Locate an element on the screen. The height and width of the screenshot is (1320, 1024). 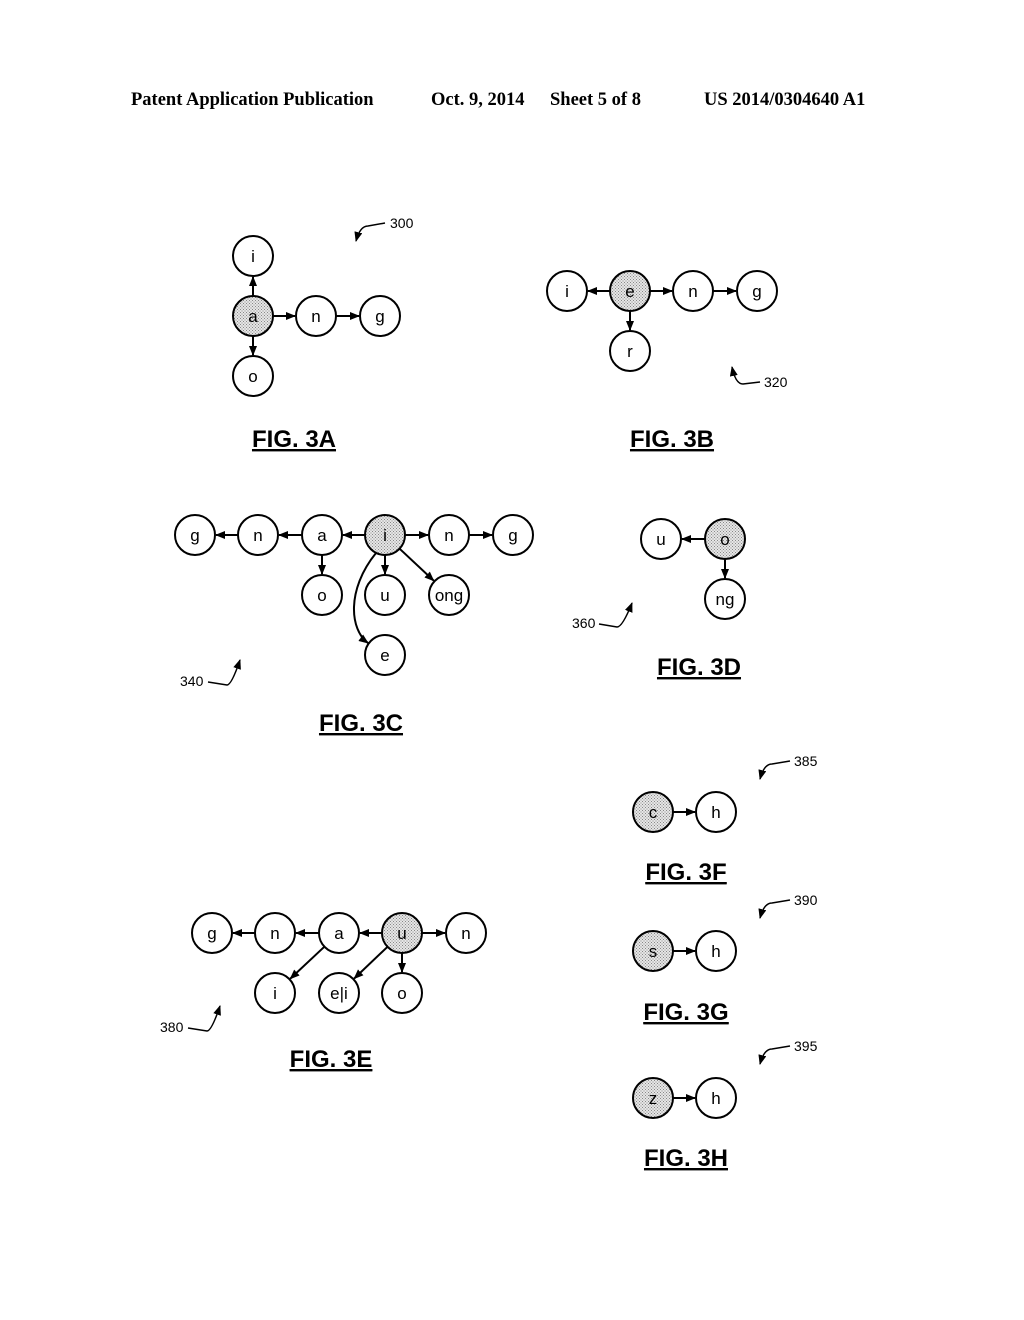
node-label: s is located at coordinates (653, 951).